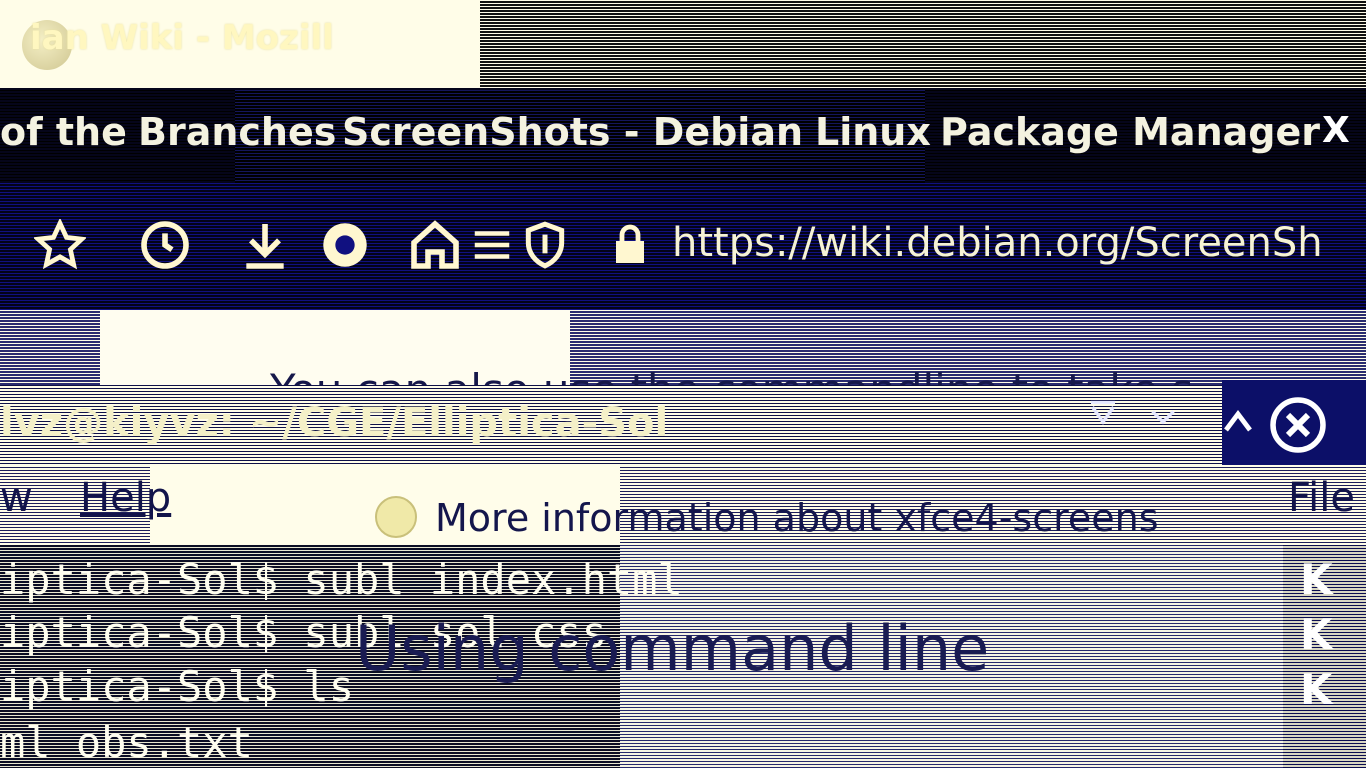 The image size is (1366, 768). Describe the element at coordinates (1130, 132) in the screenshot. I see `tab-label-package-manager: Package Manager` at that location.